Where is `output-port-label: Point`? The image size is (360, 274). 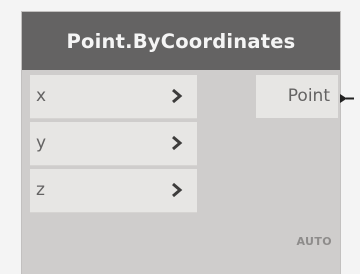
output-port-label: Point is located at coordinates (308, 96).